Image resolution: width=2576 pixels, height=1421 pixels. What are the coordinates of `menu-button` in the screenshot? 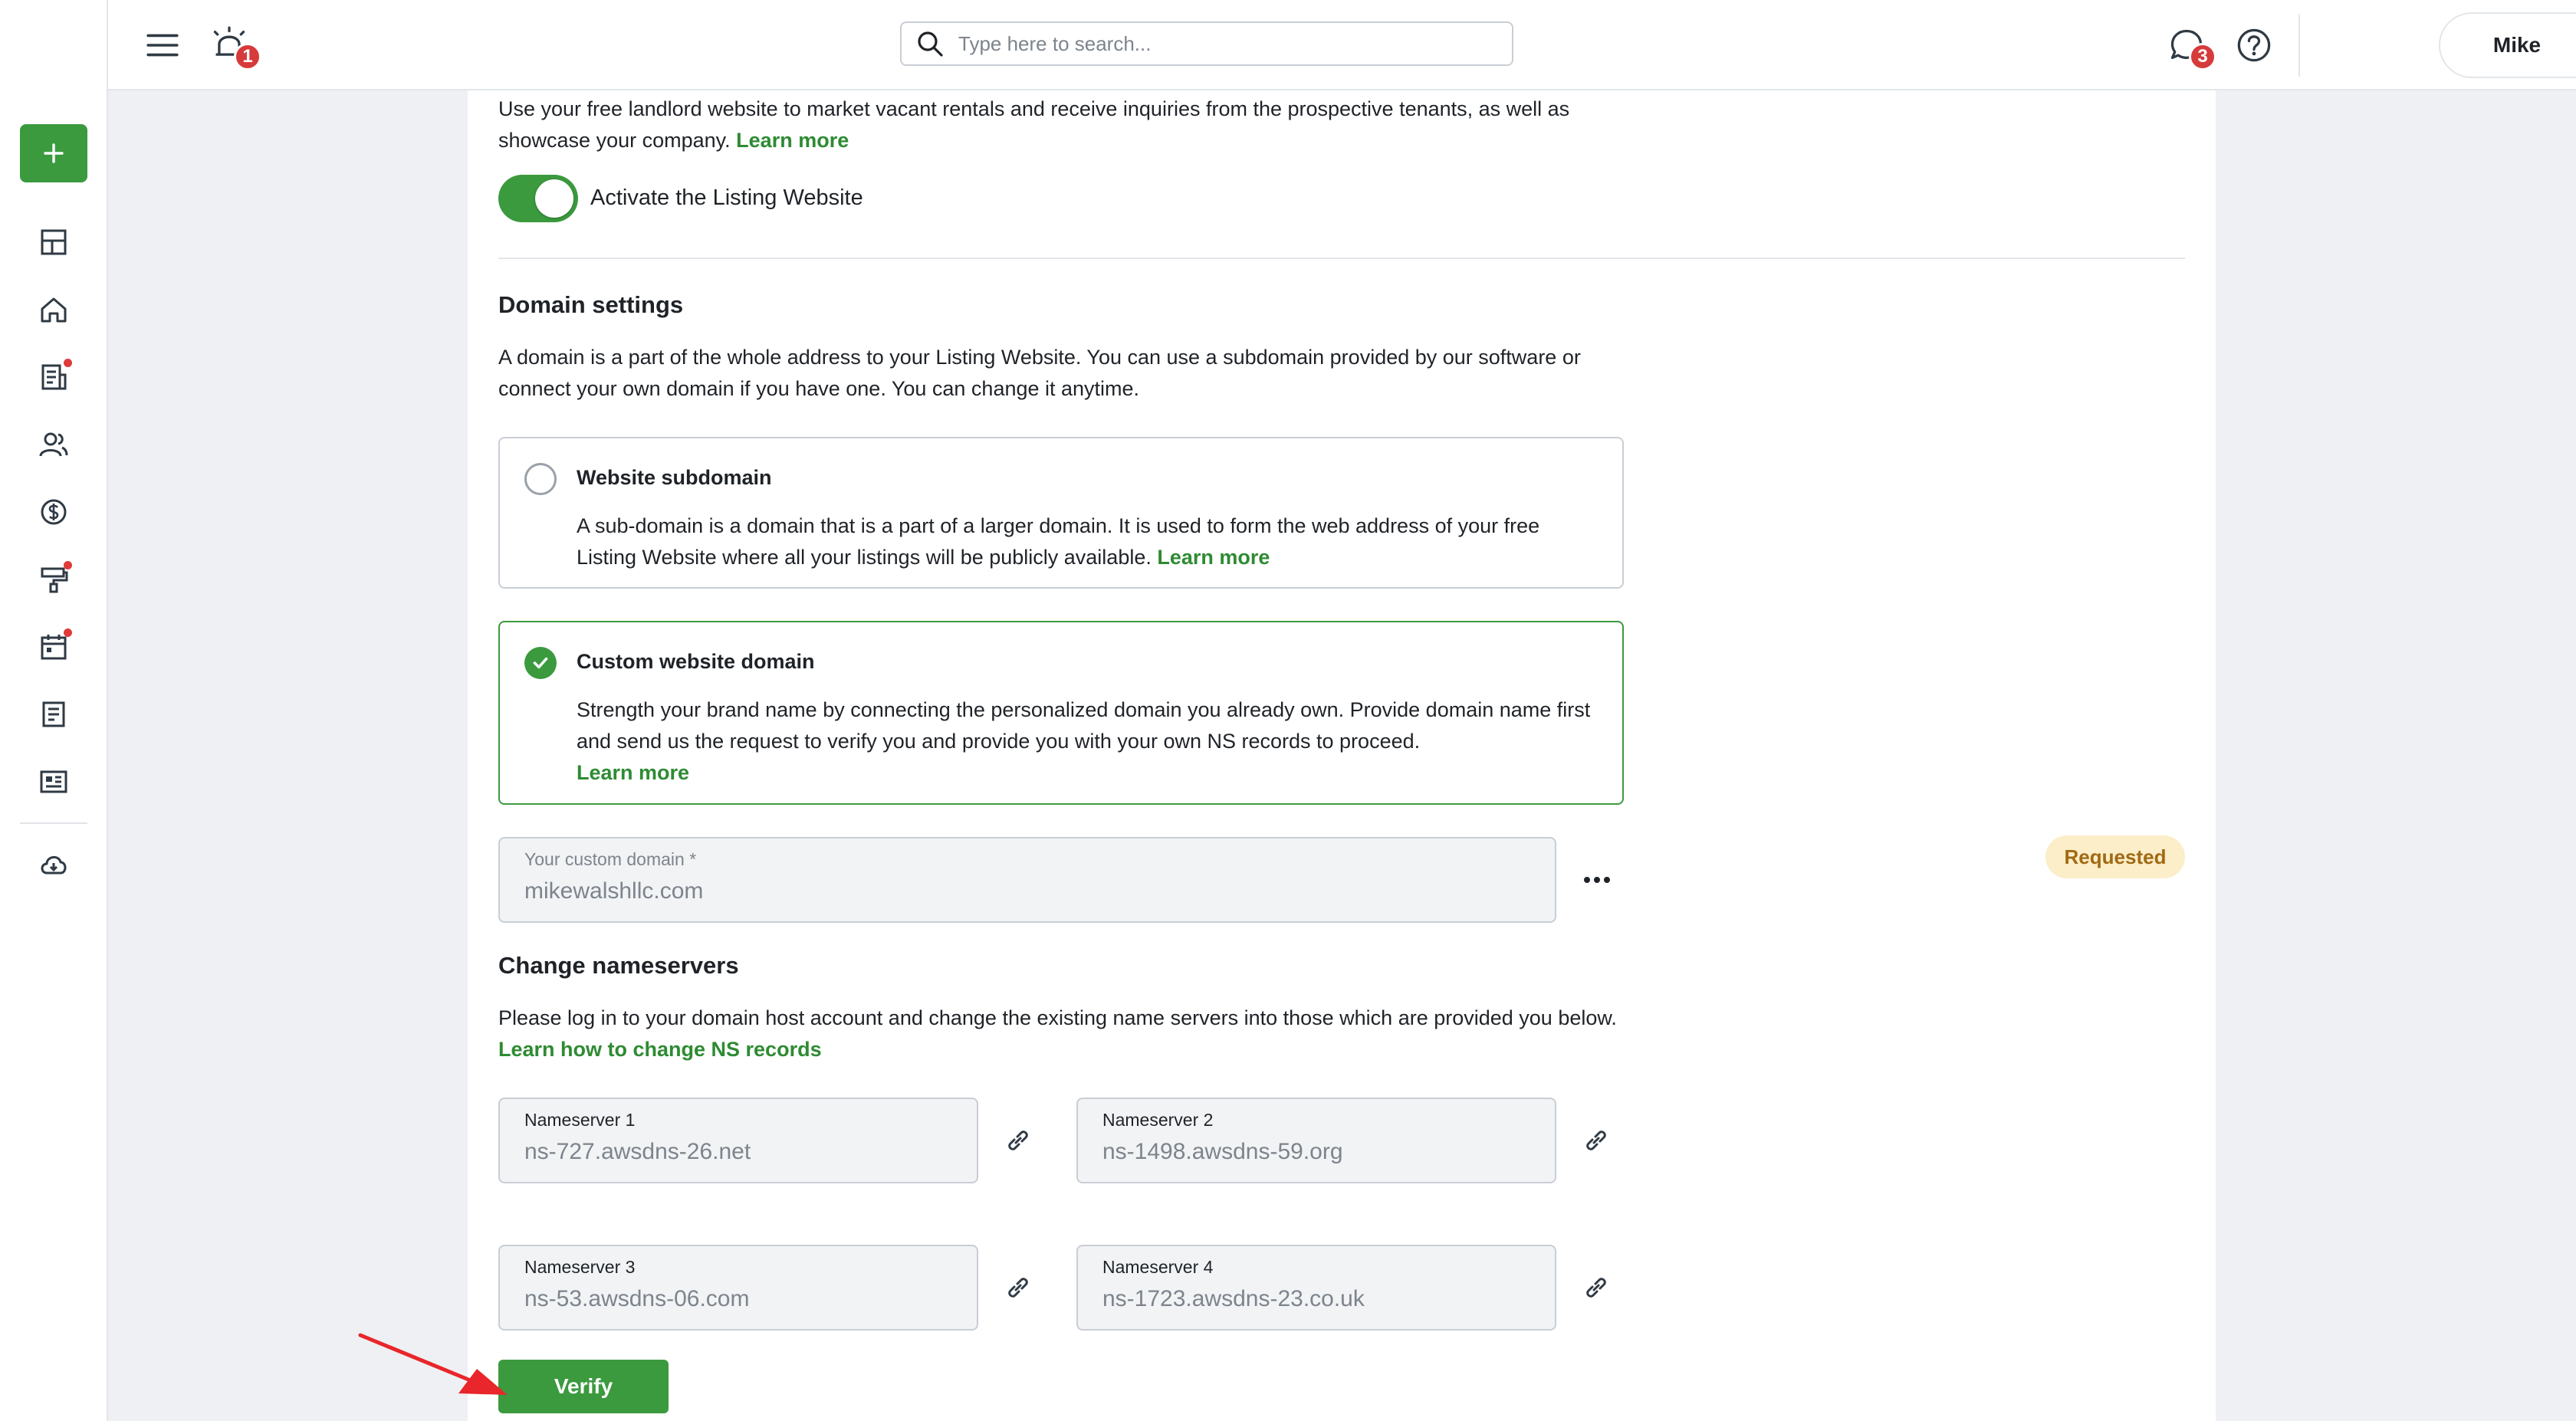 It's located at (162, 45).